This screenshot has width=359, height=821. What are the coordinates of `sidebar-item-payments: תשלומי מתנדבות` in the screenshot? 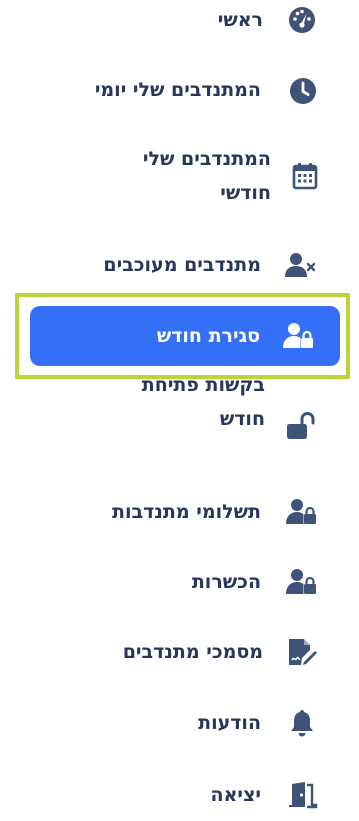 It's located at (179, 512).